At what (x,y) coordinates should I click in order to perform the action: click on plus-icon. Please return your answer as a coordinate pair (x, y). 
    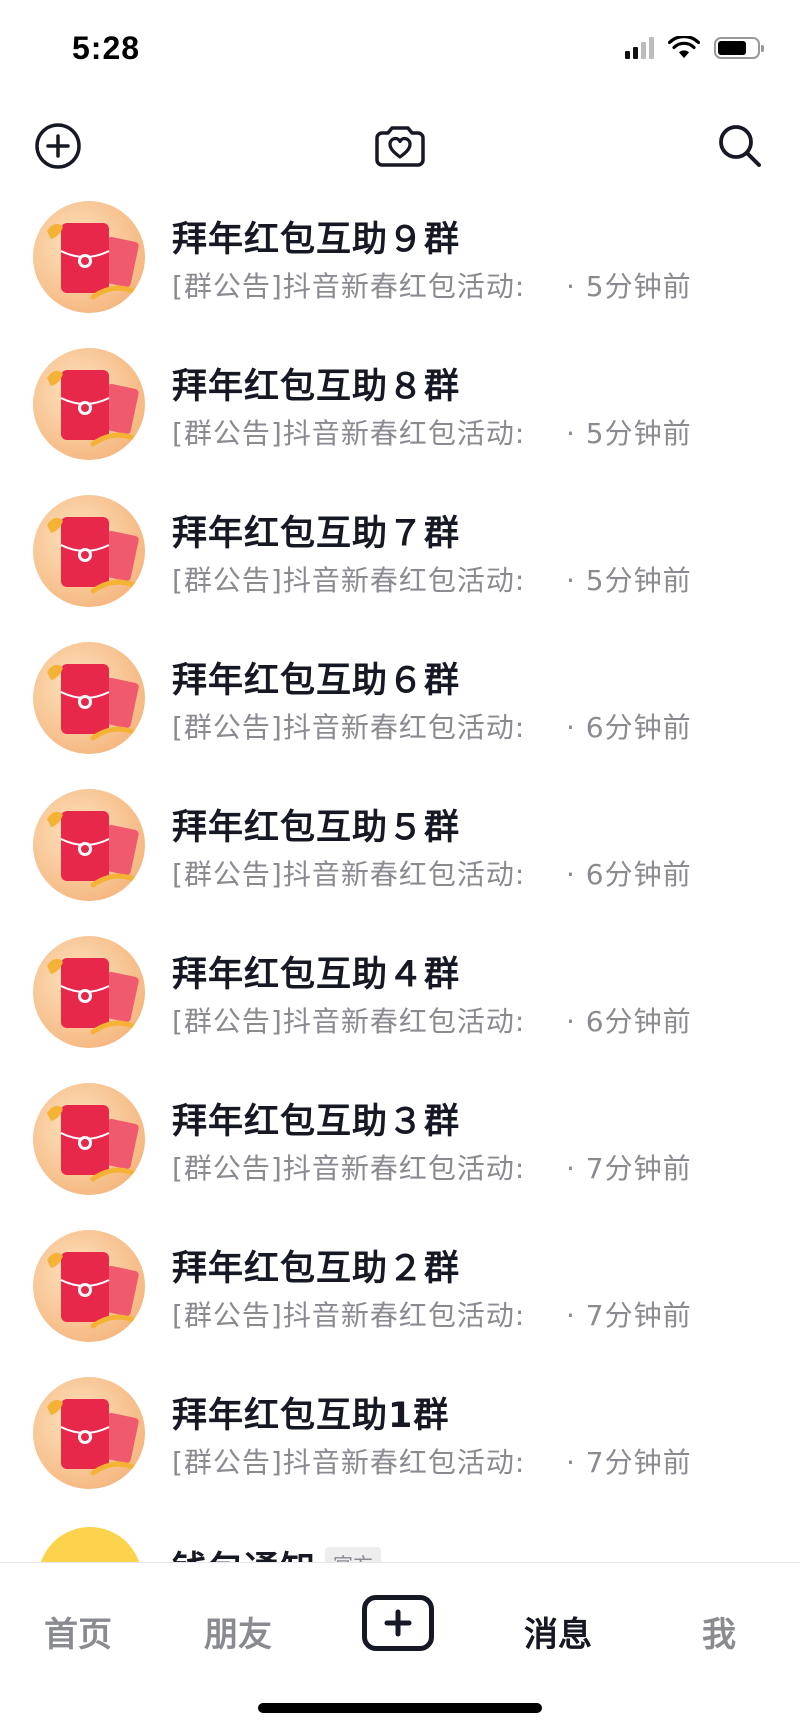
    Looking at the image, I should click on (398, 1623).